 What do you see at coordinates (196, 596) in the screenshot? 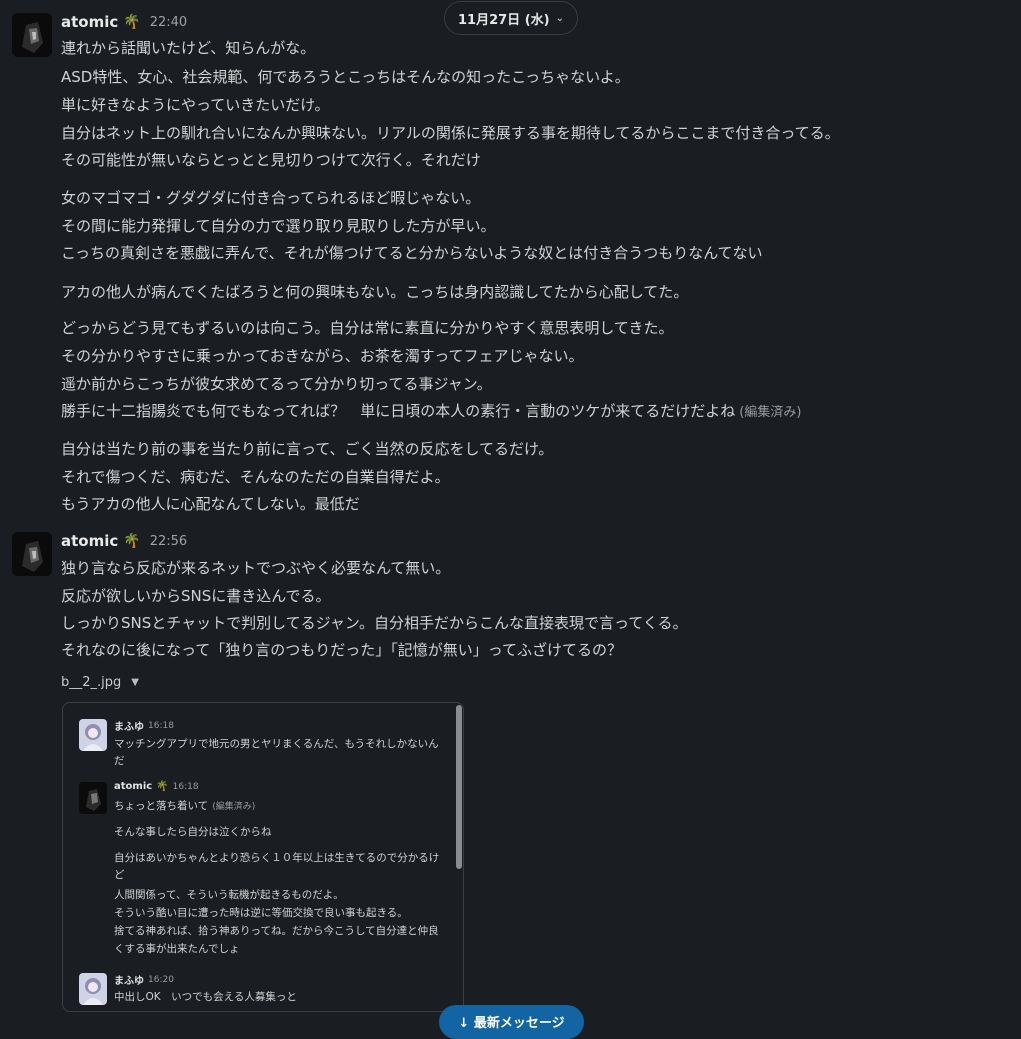
I see `message-line: 反応が欲しいからSNSに書き込んでる。` at bounding box center [196, 596].